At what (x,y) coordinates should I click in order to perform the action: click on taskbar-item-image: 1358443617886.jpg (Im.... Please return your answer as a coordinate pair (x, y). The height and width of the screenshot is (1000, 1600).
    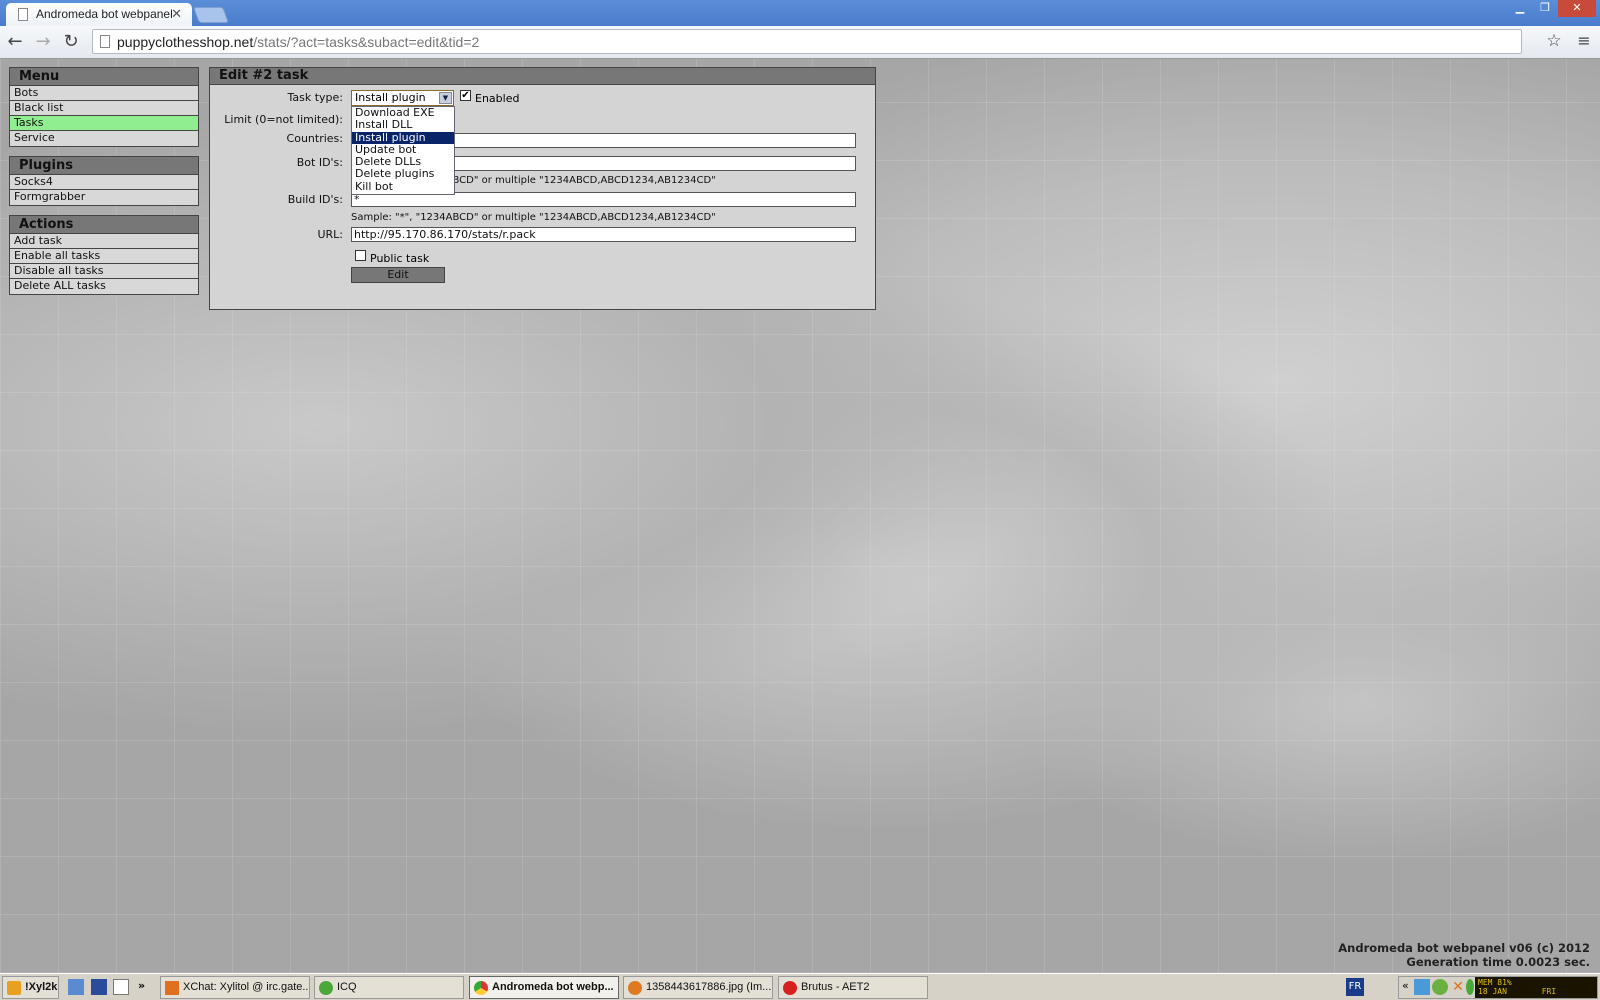
    Looking at the image, I should click on (698, 987).